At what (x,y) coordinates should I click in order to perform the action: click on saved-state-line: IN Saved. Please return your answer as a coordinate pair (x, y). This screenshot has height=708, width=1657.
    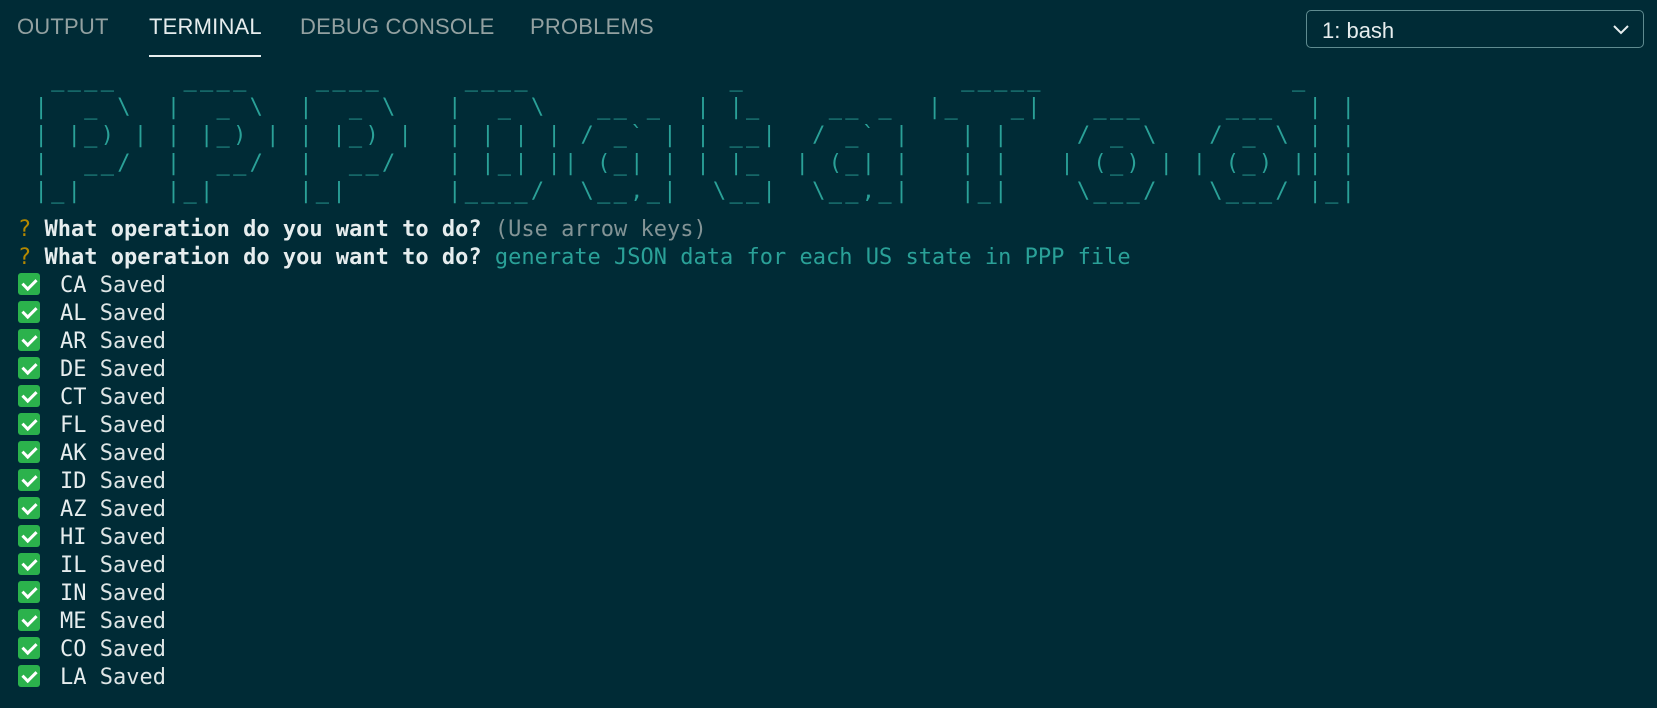
    Looking at the image, I should click on (828, 594).